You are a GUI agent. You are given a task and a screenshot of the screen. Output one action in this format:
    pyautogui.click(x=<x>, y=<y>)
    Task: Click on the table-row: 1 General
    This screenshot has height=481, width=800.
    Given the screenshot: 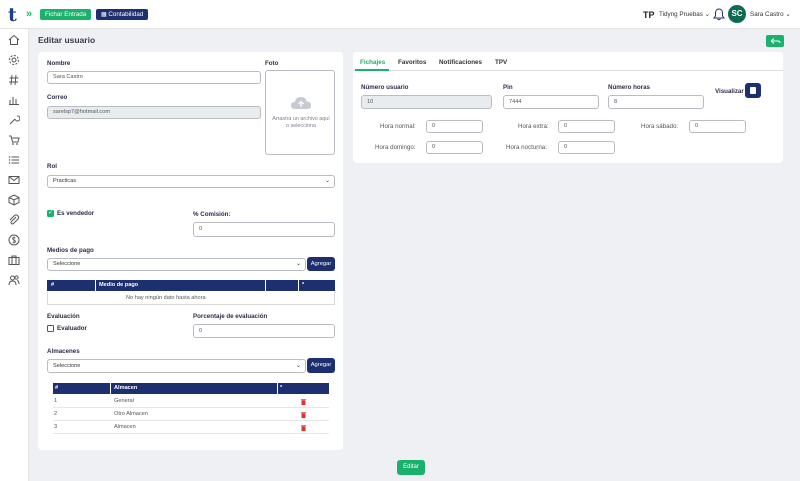 What is the action you would take?
    pyautogui.click(x=191, y=401)
    